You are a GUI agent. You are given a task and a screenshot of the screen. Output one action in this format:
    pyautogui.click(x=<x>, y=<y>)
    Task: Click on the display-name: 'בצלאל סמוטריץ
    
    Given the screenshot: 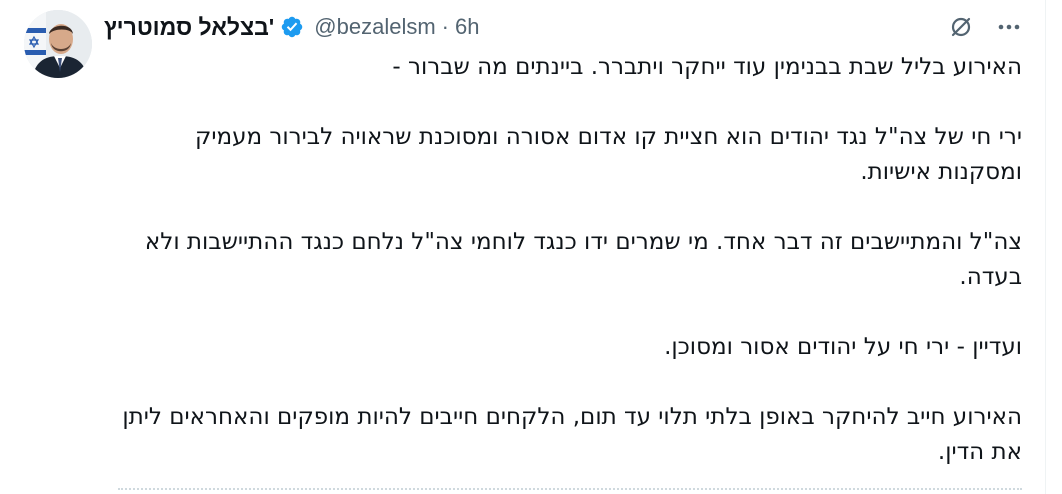 What is the action you would take?
    pyautogui.click(x=189, y=27)
    